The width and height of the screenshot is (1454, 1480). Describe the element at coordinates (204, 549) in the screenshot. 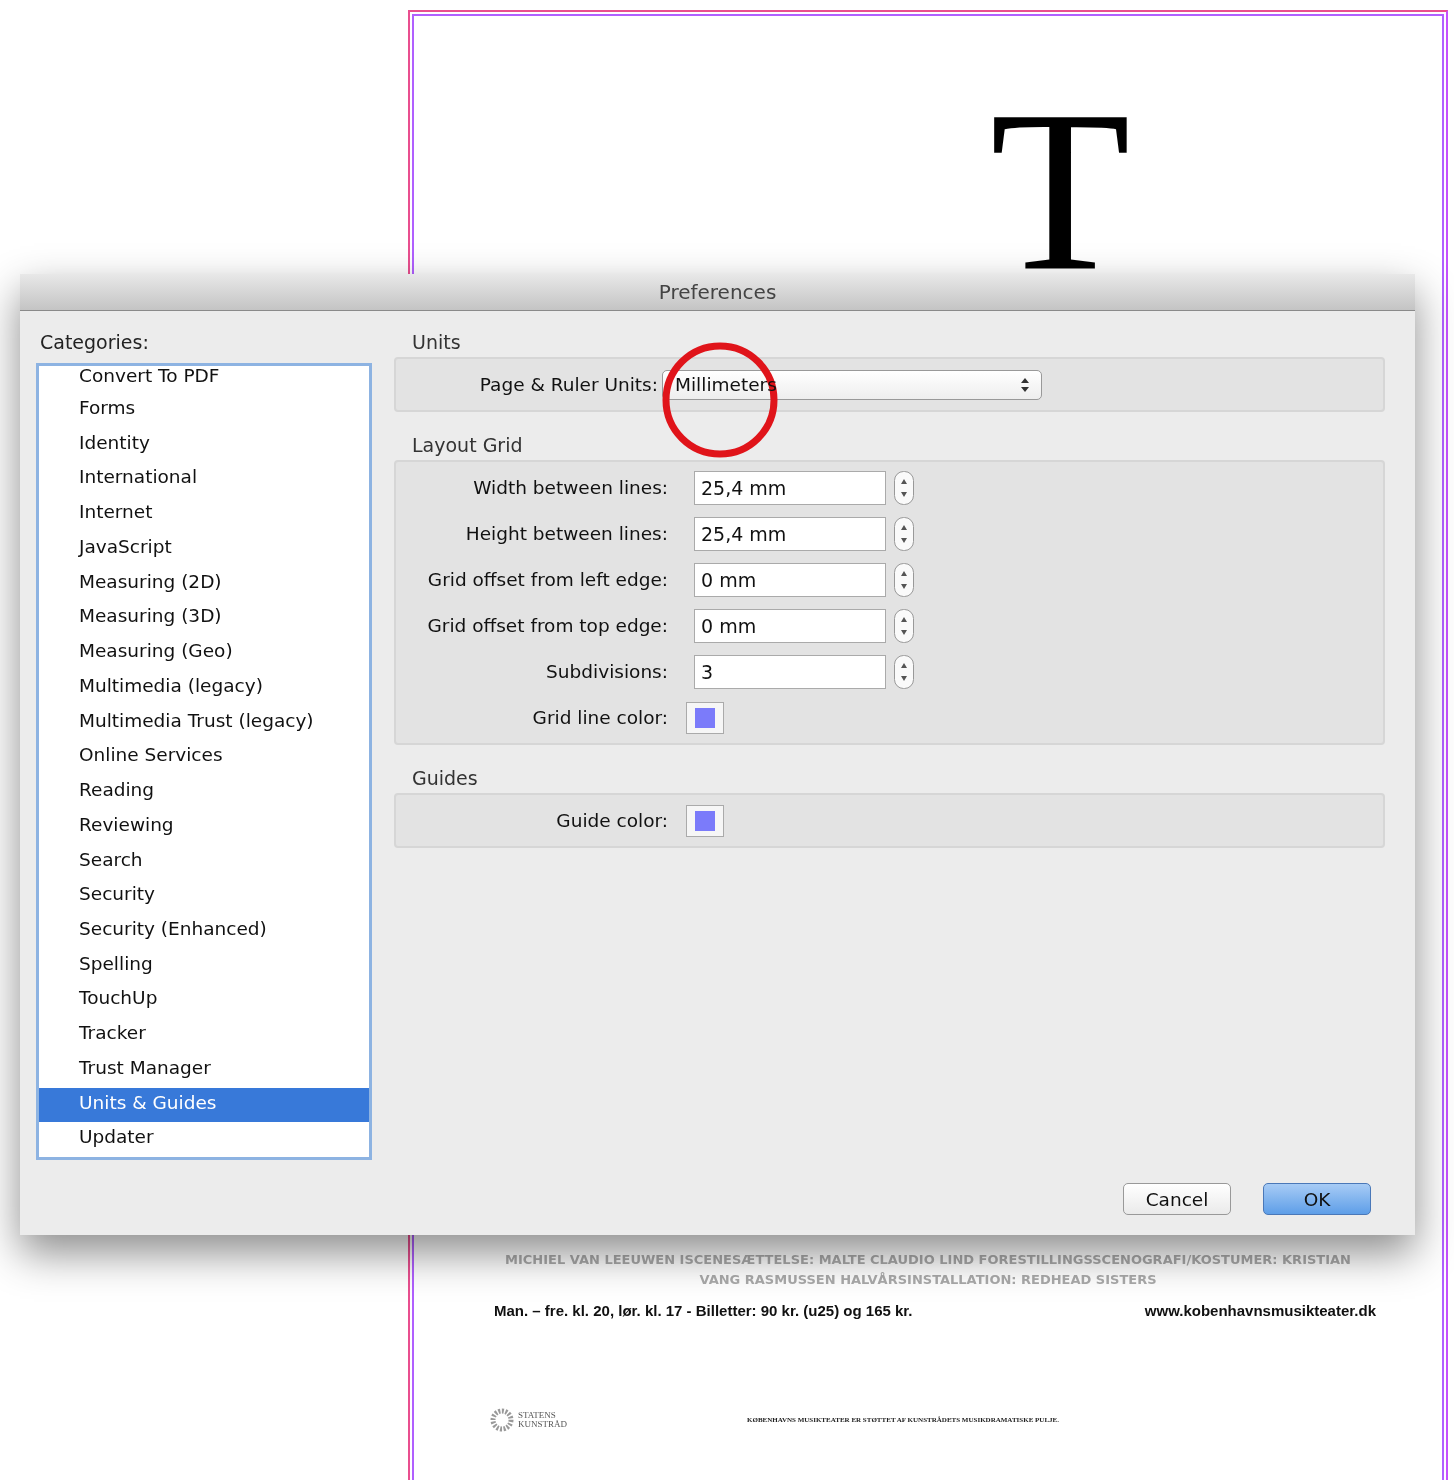

I see `category-item: JavaScript` at that location.